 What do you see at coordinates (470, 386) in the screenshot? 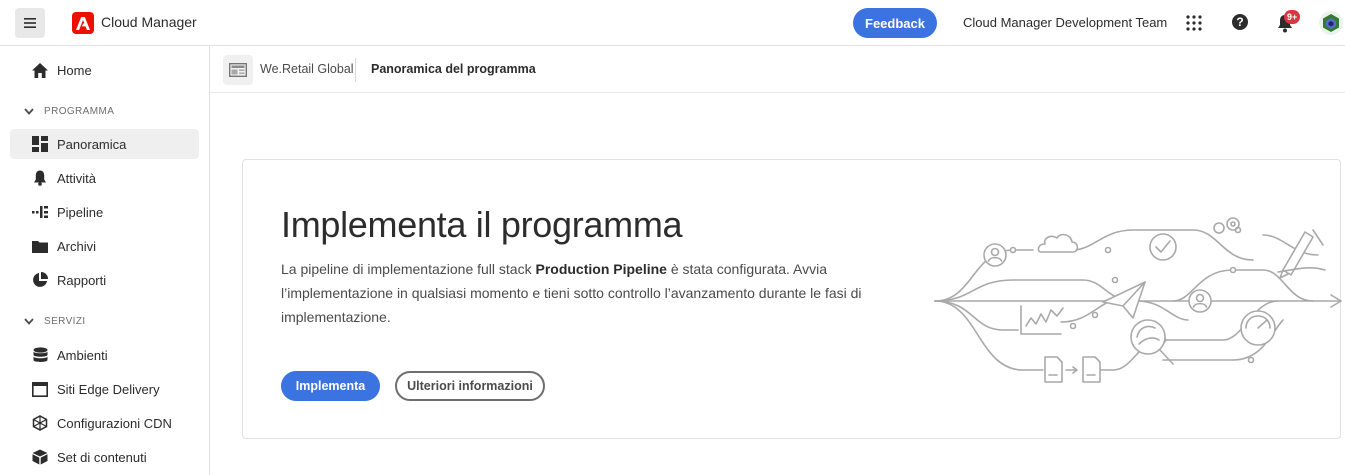
I see `learn-more-button: Ulteriori informazioni` at bounding box center [470, 386].